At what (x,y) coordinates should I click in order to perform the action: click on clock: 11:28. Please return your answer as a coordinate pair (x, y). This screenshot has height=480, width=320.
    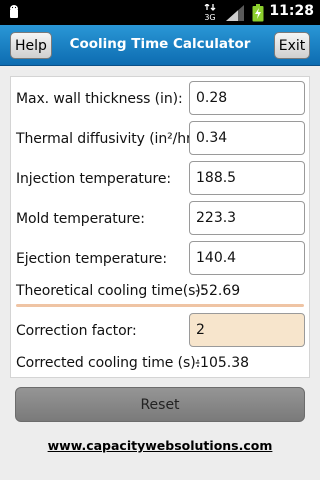
    Looking at the image, I should click on (291, 11).